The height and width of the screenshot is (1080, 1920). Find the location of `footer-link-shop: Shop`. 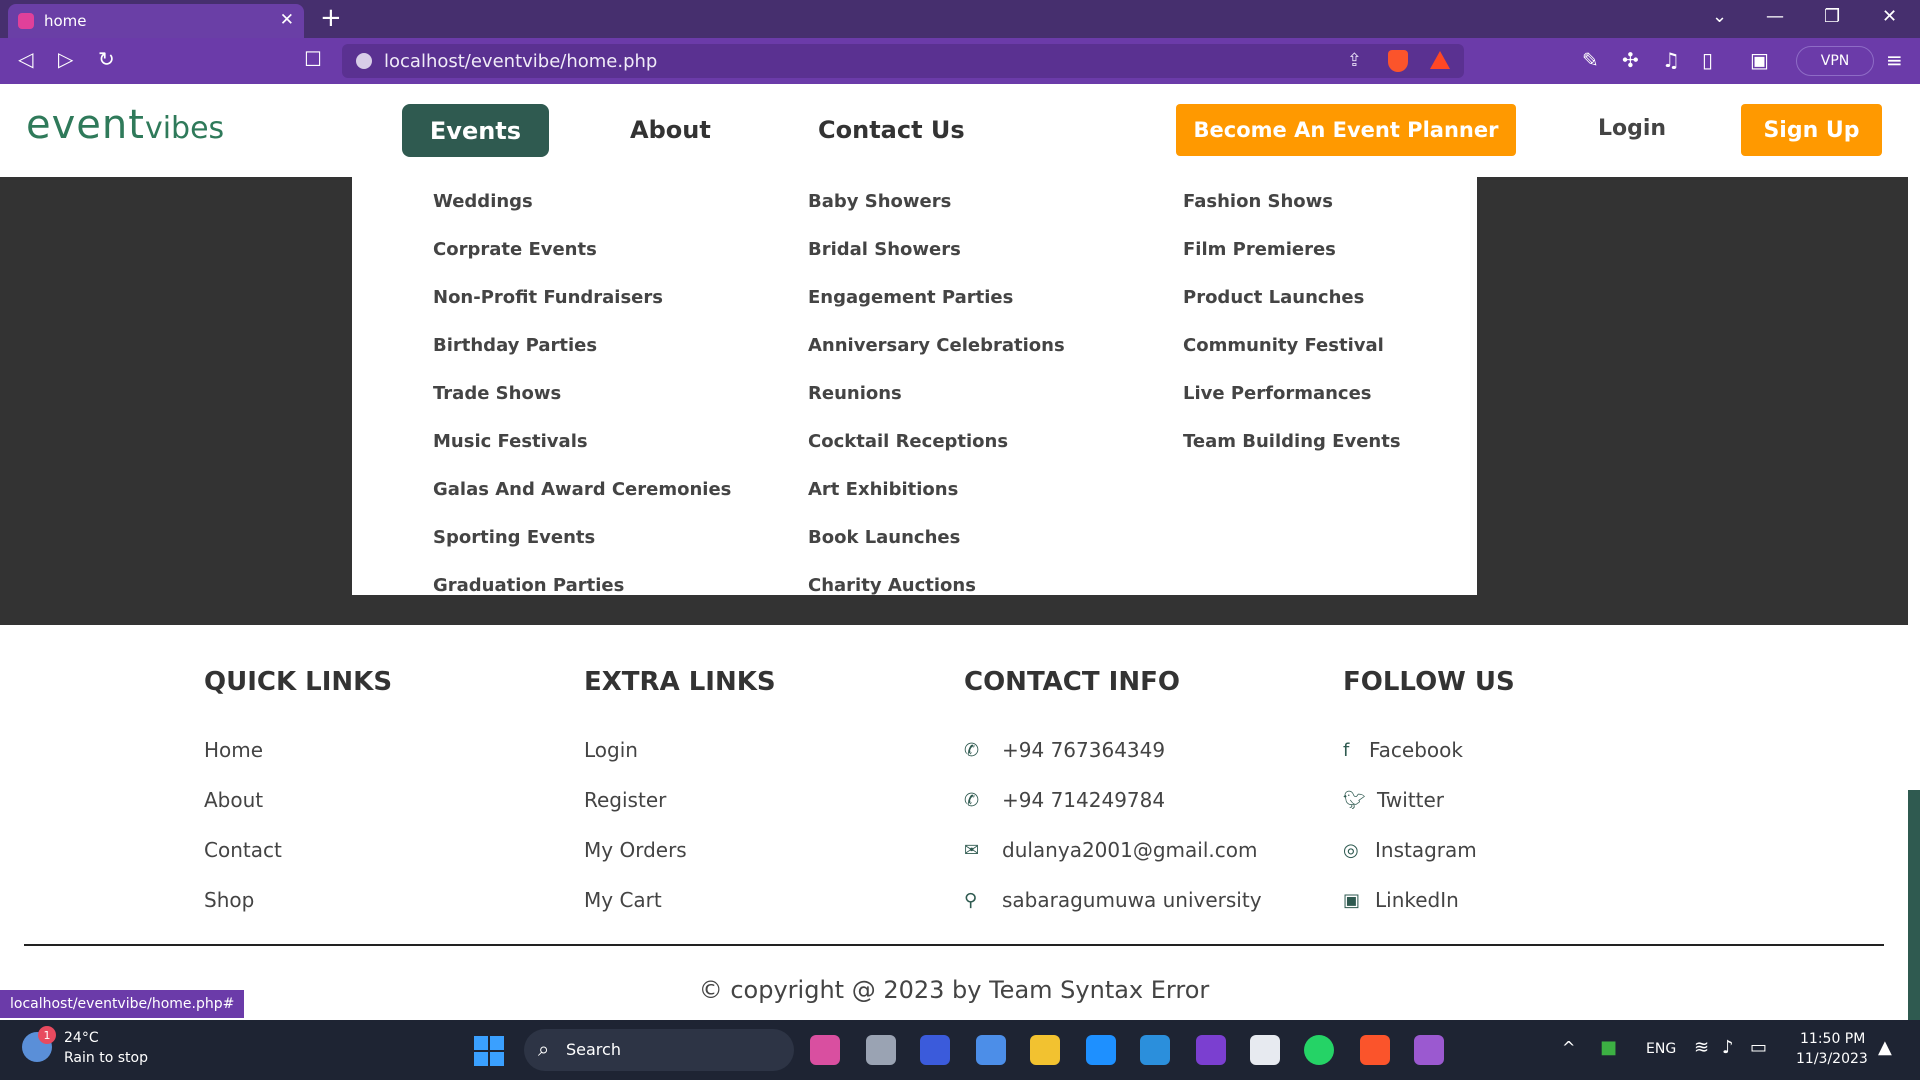

footer-link-shop: Shop is located at coordinates (298, 900).